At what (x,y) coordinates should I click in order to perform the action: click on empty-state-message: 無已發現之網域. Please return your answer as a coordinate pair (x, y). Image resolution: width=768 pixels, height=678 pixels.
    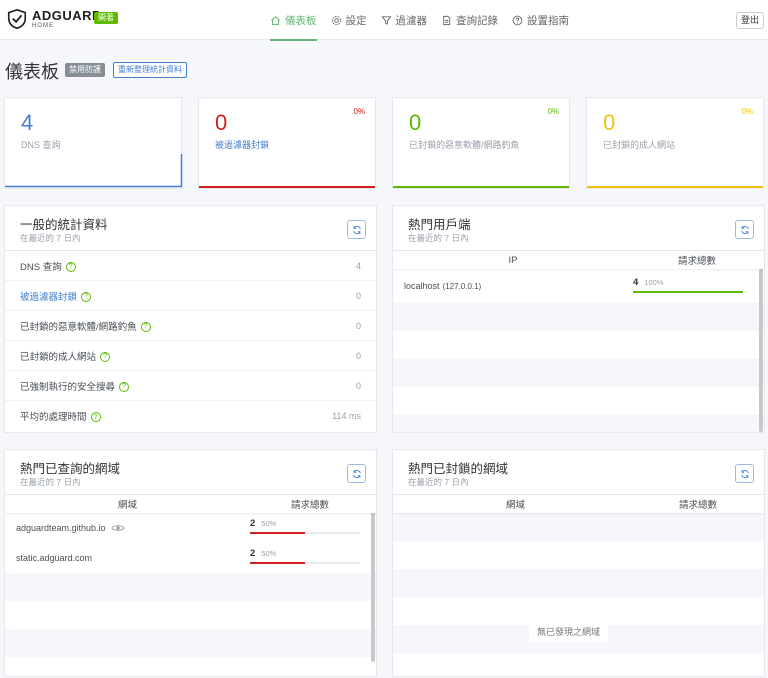
    Looking at the image, I should click on (569, 631).